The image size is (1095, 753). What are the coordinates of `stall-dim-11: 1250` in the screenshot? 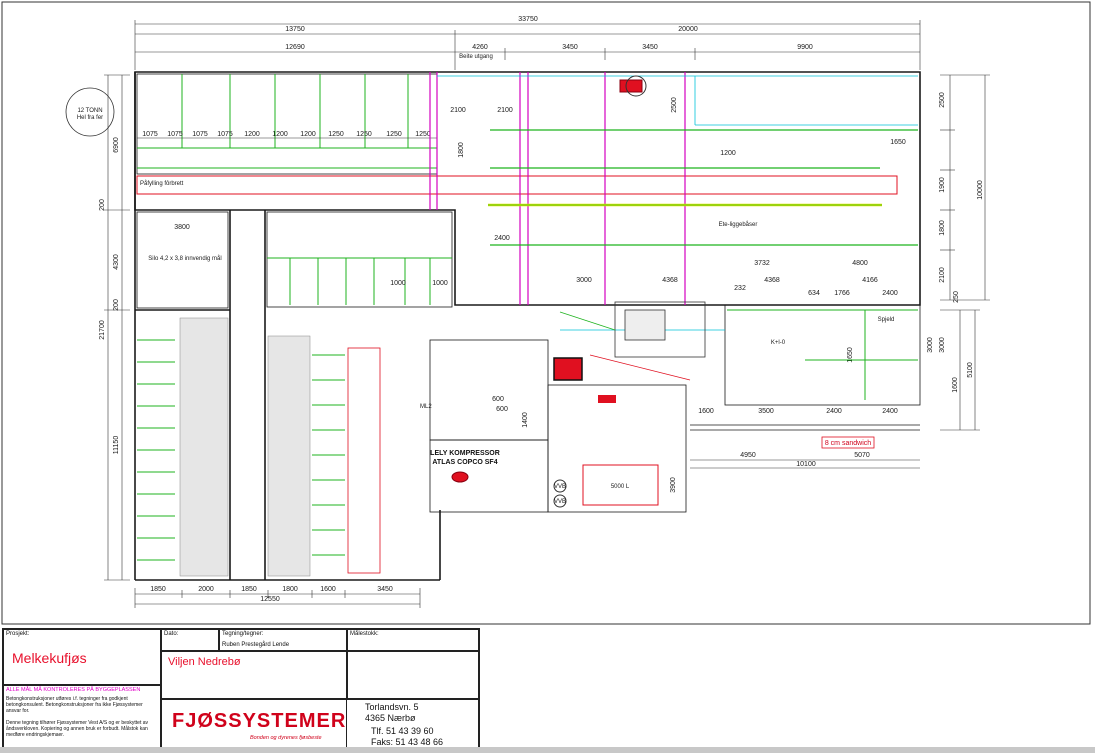 It's located at (423, 134).